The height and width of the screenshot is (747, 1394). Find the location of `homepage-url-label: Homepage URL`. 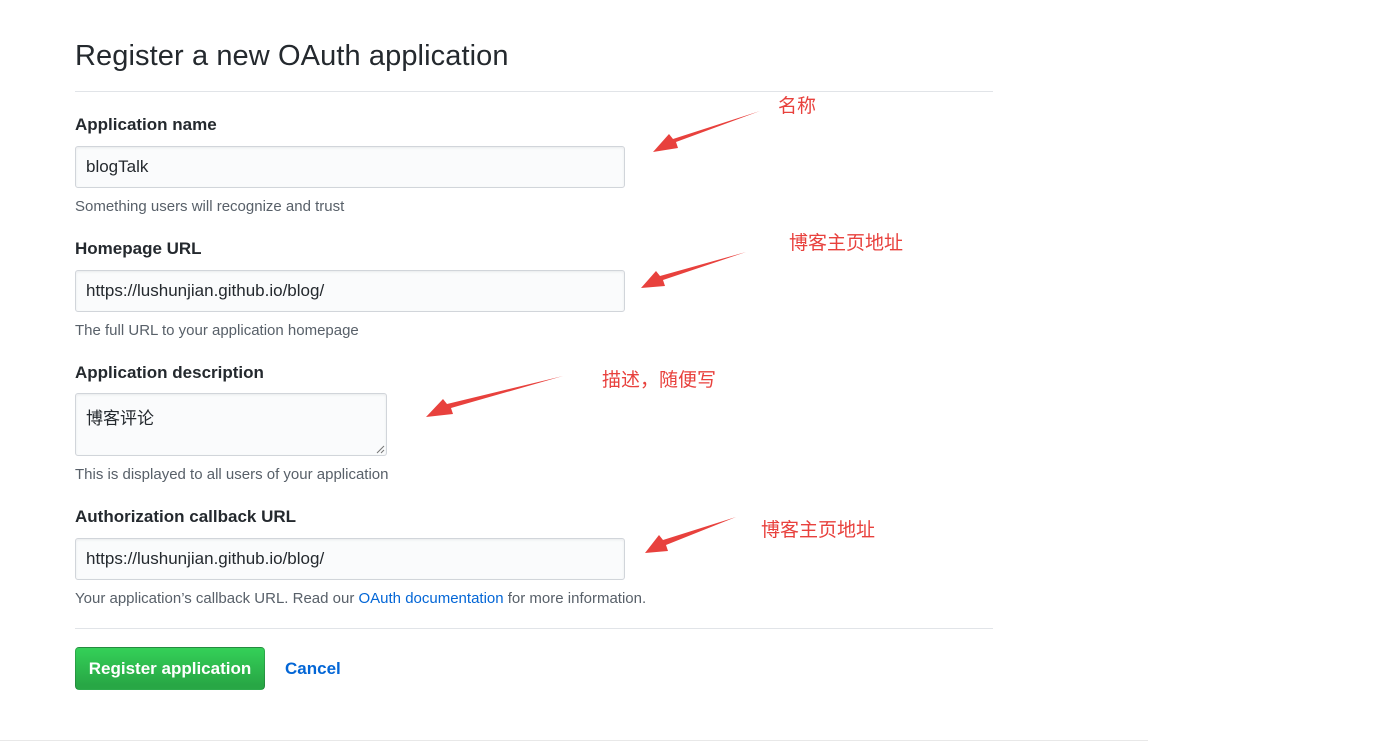

homepage-url-label: Homepage URL is located at coordinates (138, 248).